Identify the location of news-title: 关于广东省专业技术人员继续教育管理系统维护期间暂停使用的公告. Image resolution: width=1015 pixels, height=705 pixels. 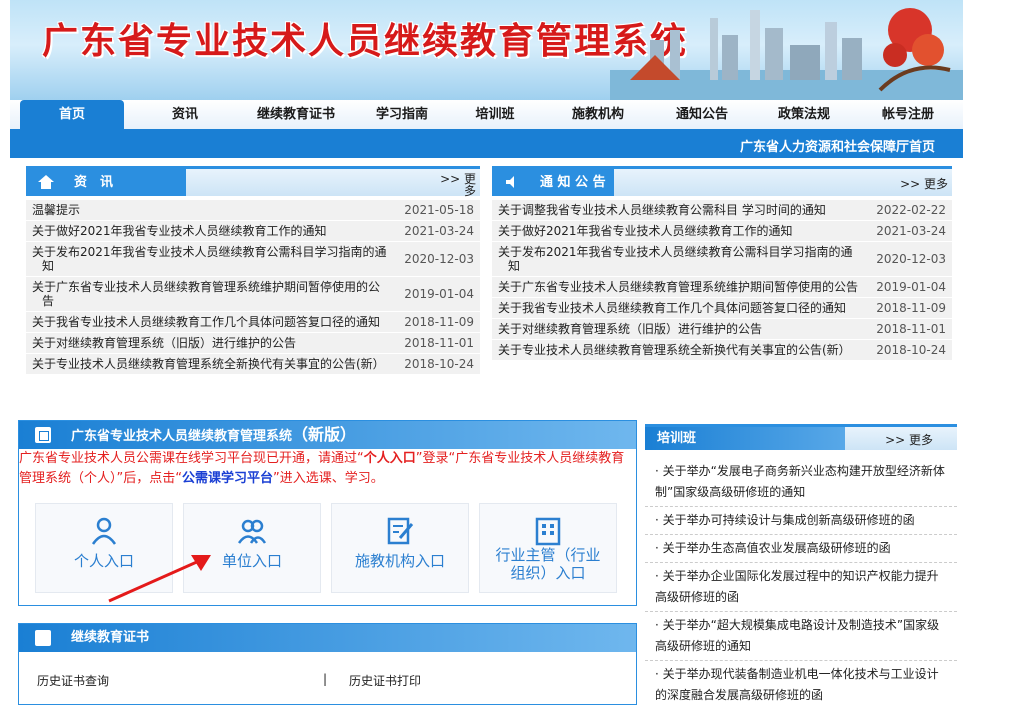
(211, 294).